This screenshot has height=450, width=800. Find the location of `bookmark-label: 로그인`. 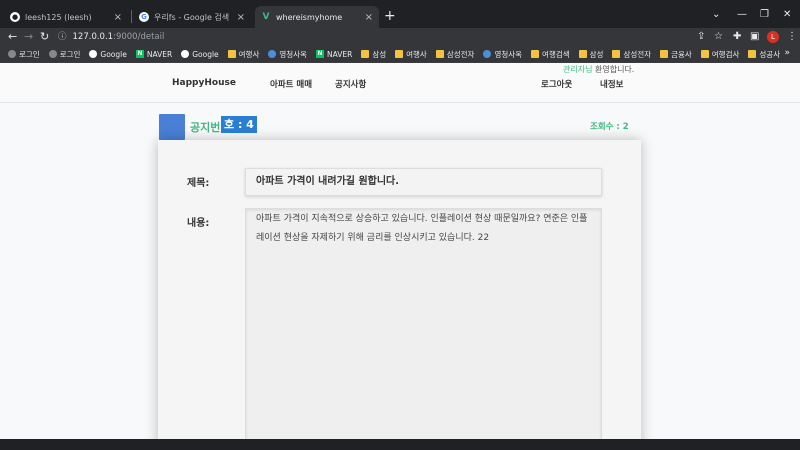

bookmark-label: 로그인 is located at coordinates (70, 54).